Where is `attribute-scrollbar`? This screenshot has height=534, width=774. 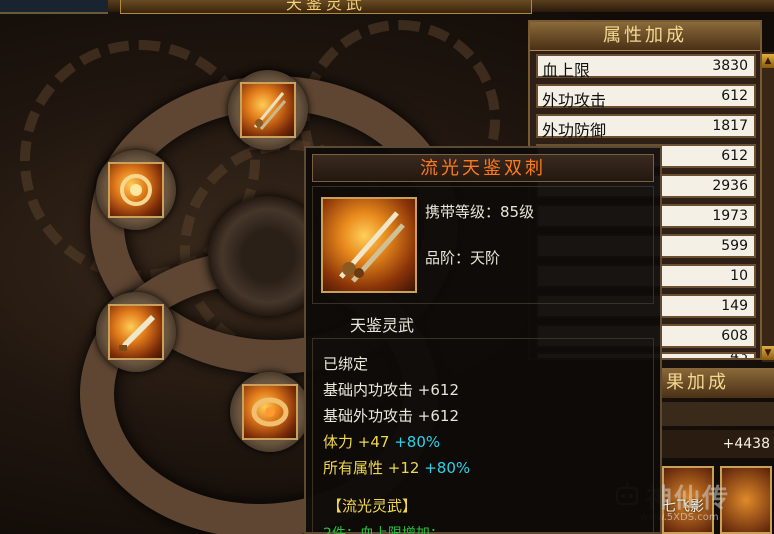
attribute-scrollbar is located at coordinates (768, 207).